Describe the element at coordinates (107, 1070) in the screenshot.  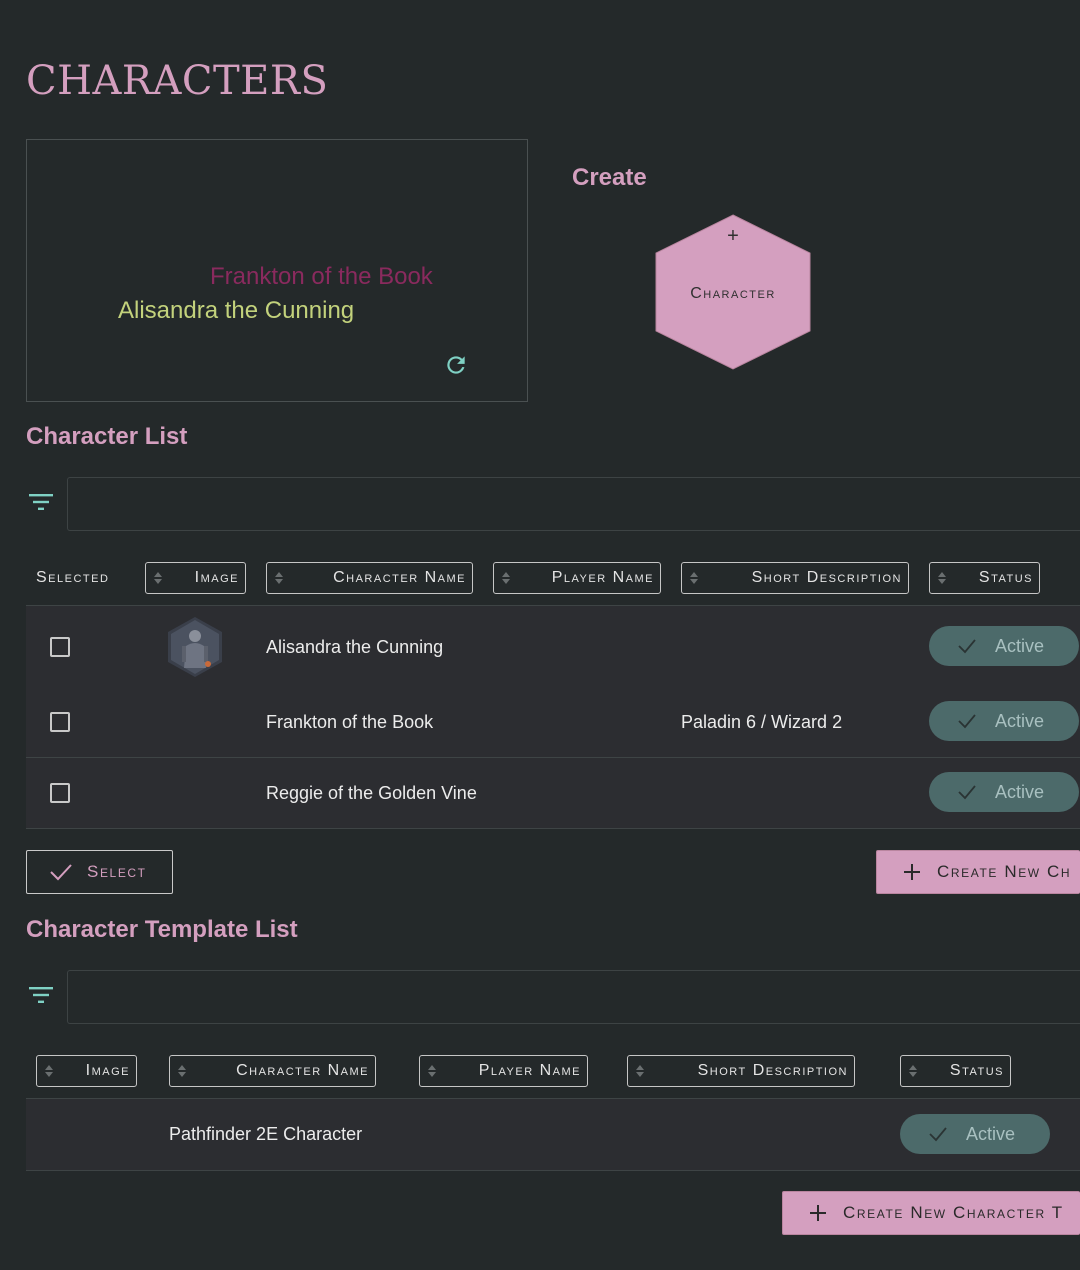
I see `template-column-image-label: Image` at that location.